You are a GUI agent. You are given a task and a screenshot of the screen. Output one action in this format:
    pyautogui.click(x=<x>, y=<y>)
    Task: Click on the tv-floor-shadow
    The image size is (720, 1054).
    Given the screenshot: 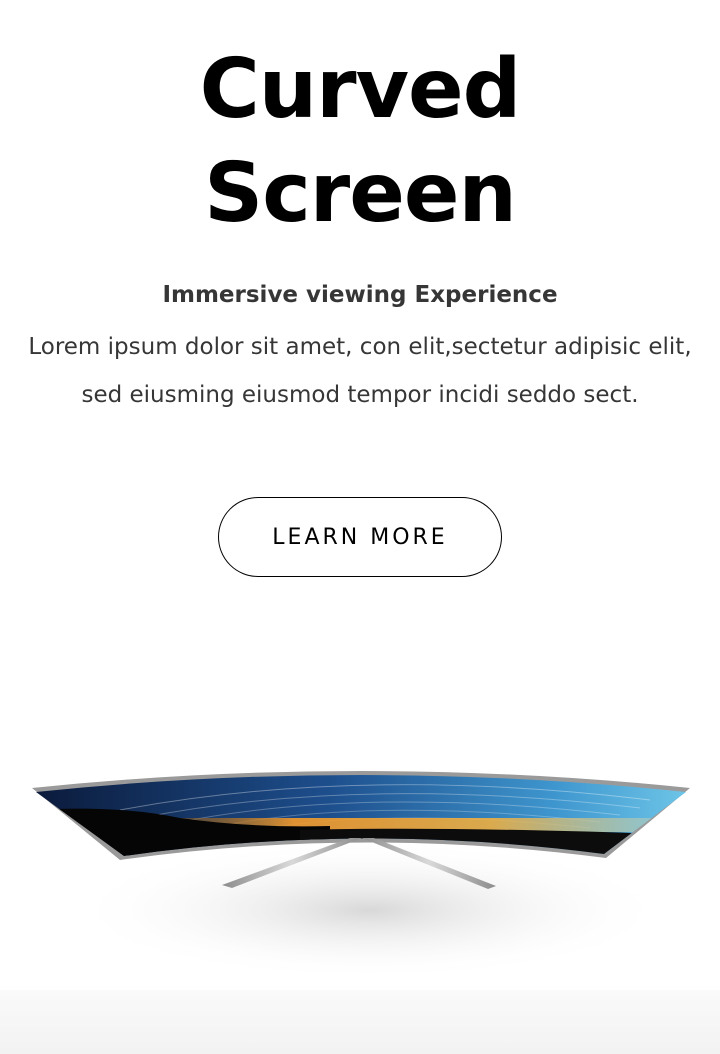 What is the action you would take?
    pyautogui.click(x=370, y=910)
    